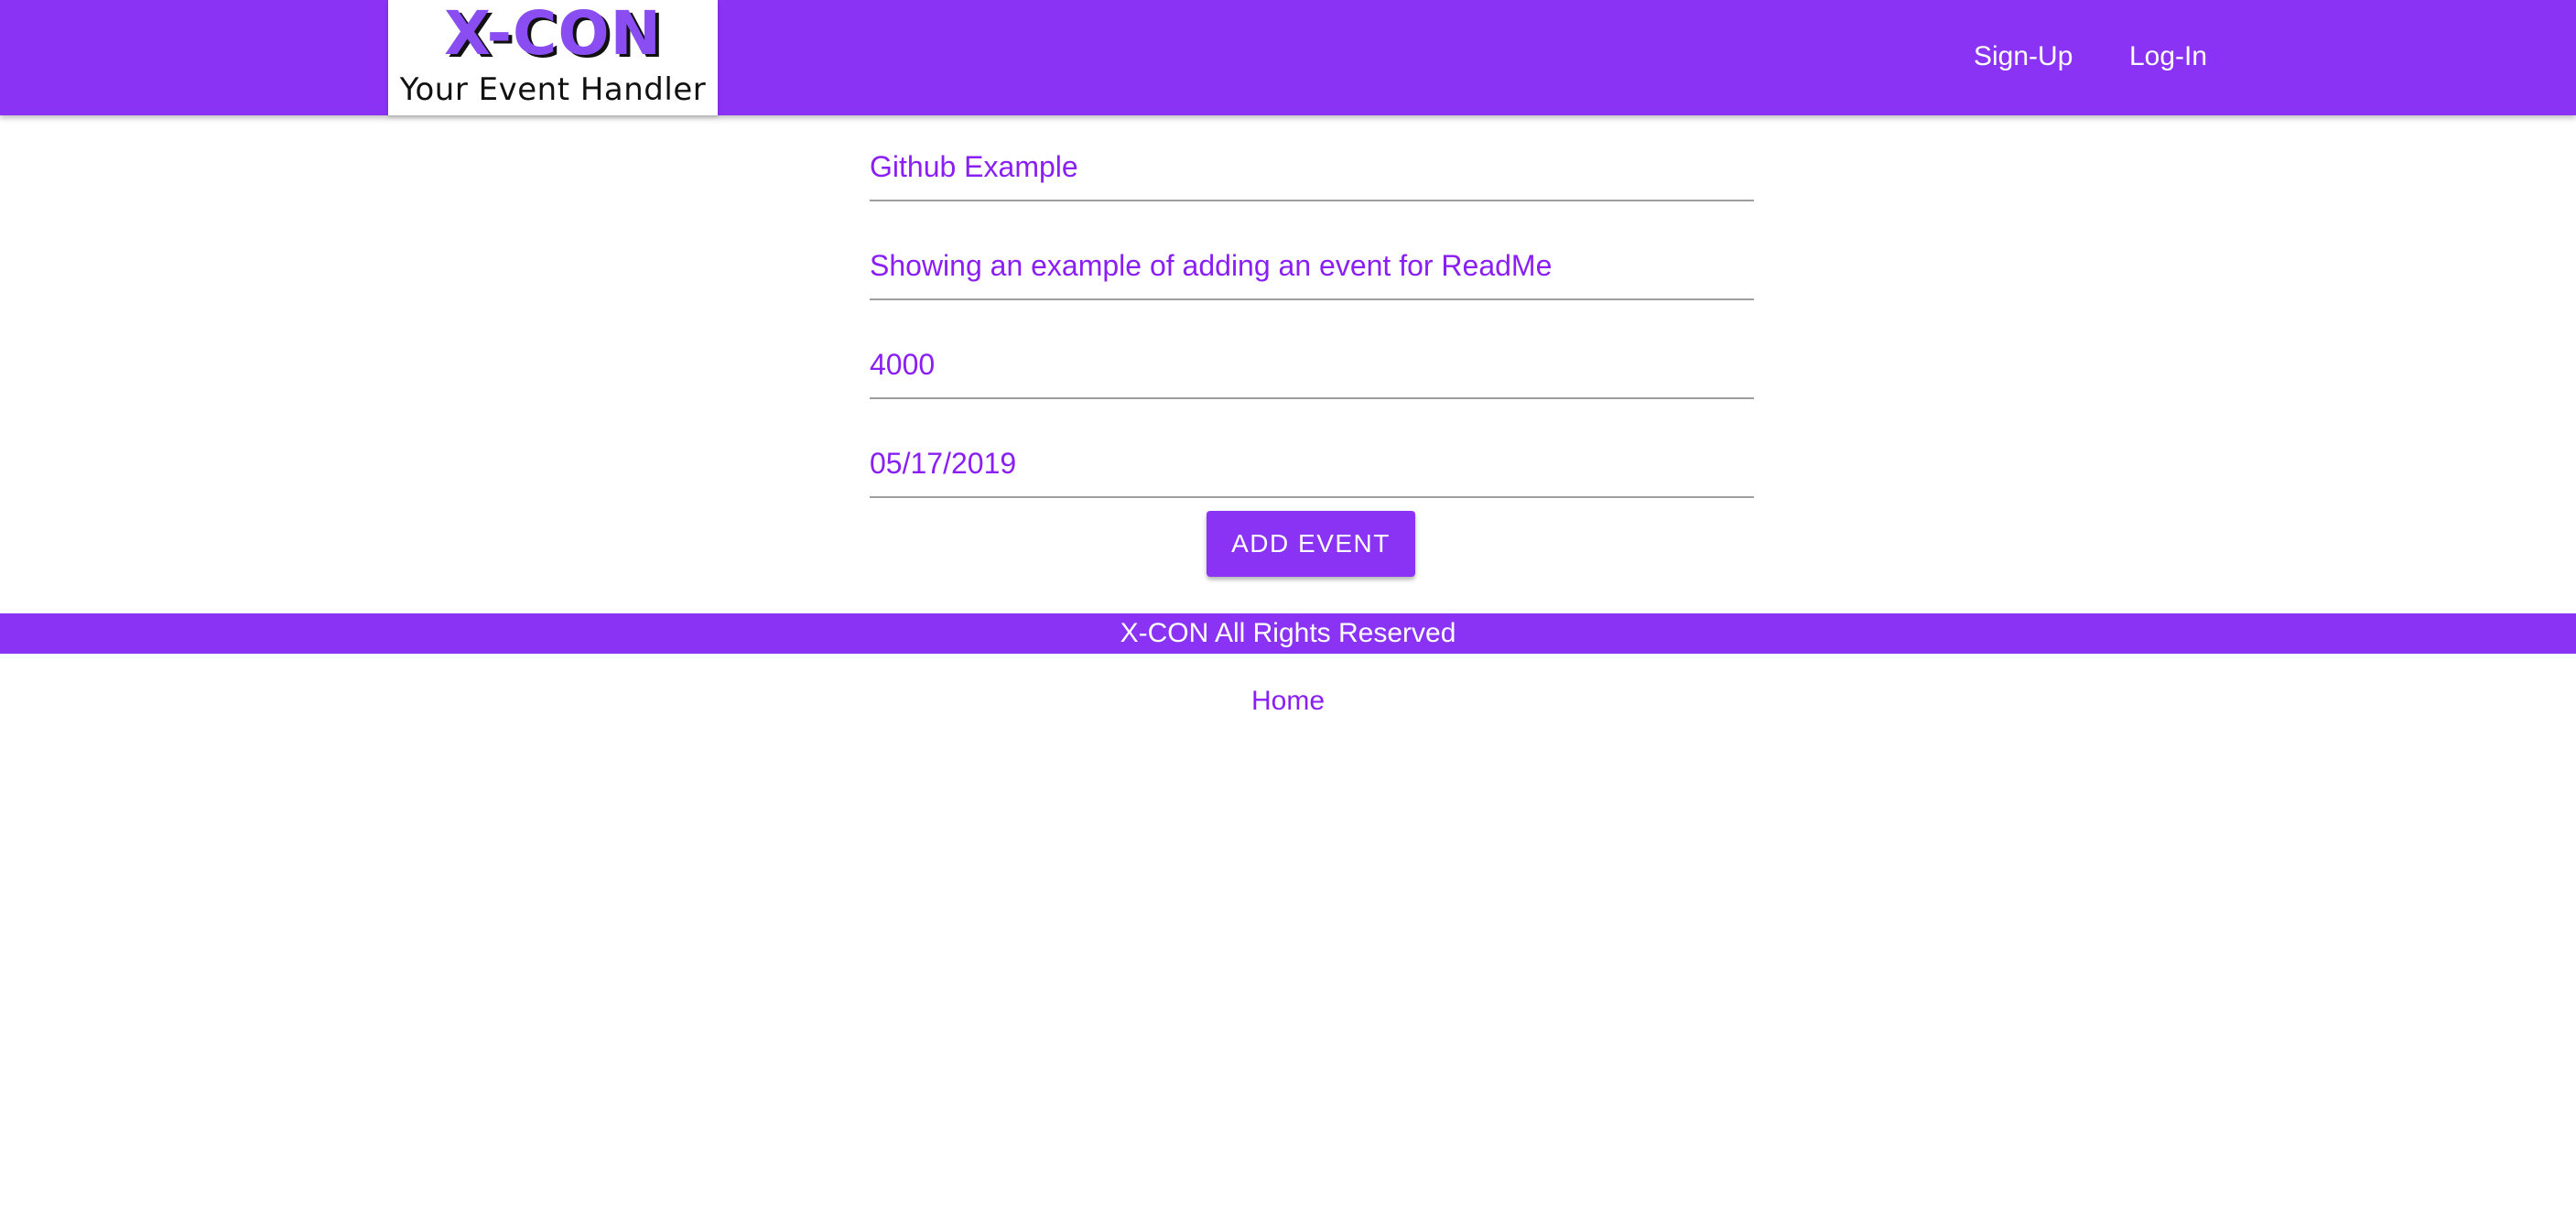 Image resolution: width=2576 pixels, height=1214 pixels. I want to click on event-number-input, so click(1312, 365).